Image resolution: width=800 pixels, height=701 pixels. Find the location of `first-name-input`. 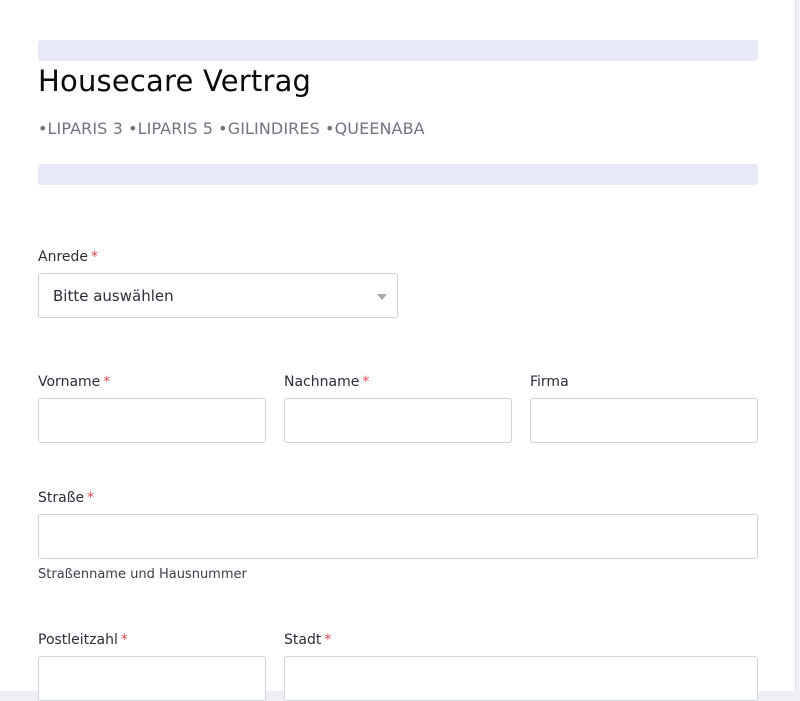

first-name-input is located at coordinates (152, 420).